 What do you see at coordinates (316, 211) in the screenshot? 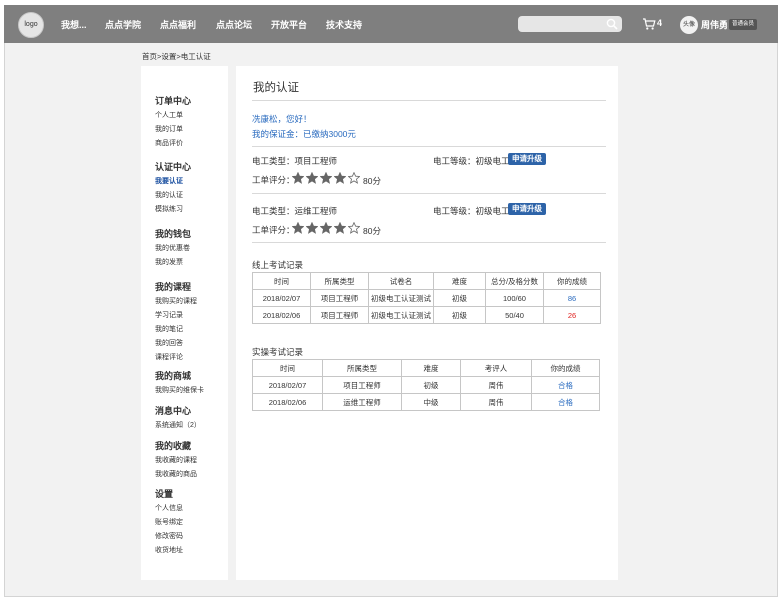
I see `cert-type-value: 运维工程师` at bounding box center [316, 211].